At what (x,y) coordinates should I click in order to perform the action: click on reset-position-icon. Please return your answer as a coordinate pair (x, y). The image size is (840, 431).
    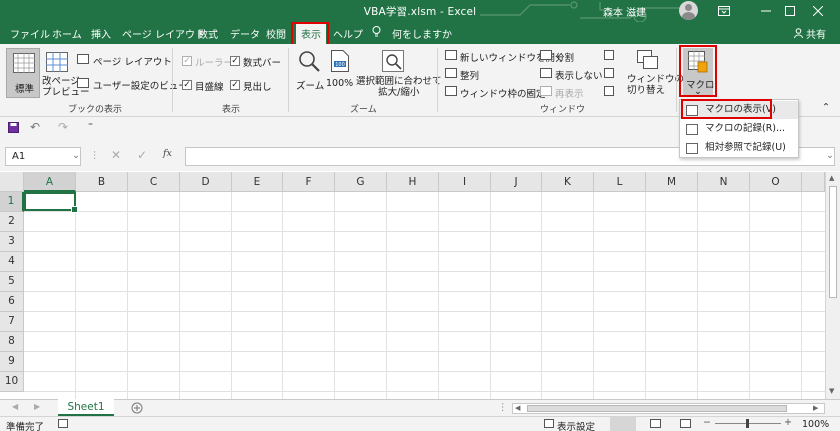
    Looking at the image, I should click on (609, 91).